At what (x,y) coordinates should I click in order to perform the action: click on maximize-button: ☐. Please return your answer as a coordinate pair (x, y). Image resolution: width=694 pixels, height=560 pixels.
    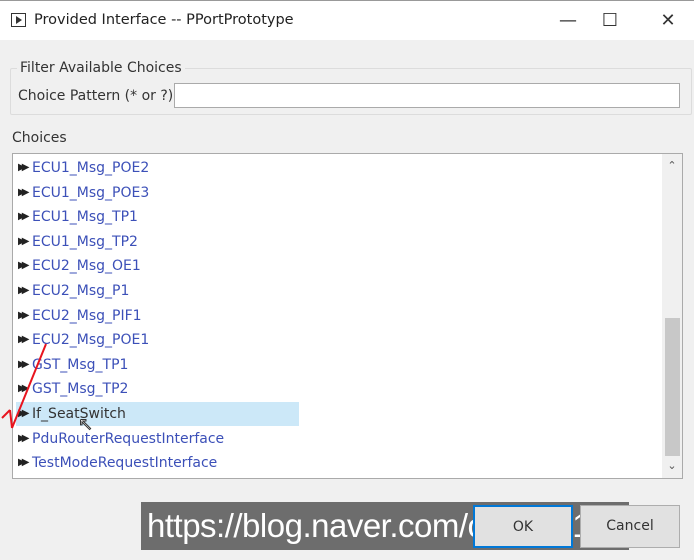
    Looking at the image, I should click on (610, 21).